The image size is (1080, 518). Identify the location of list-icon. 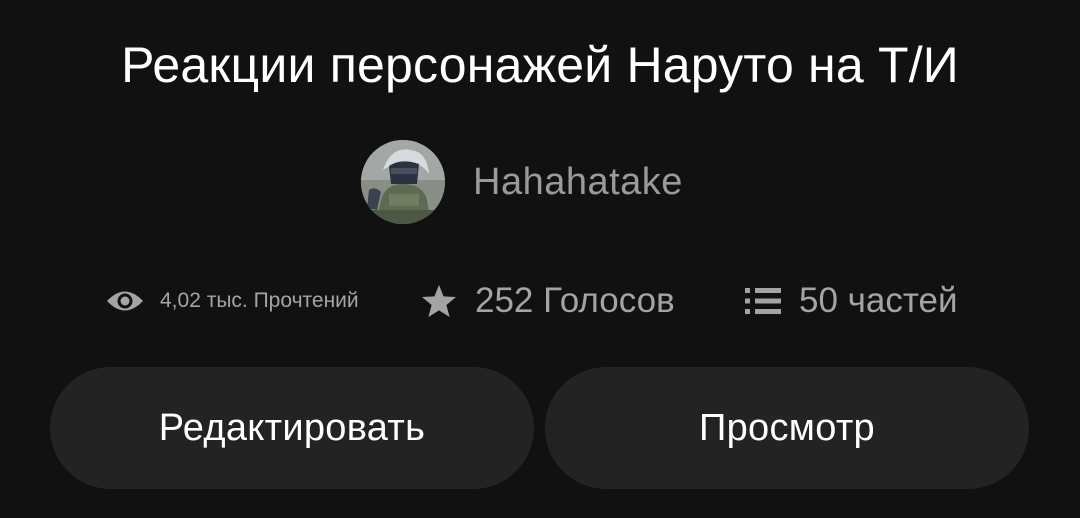
(763, 301).